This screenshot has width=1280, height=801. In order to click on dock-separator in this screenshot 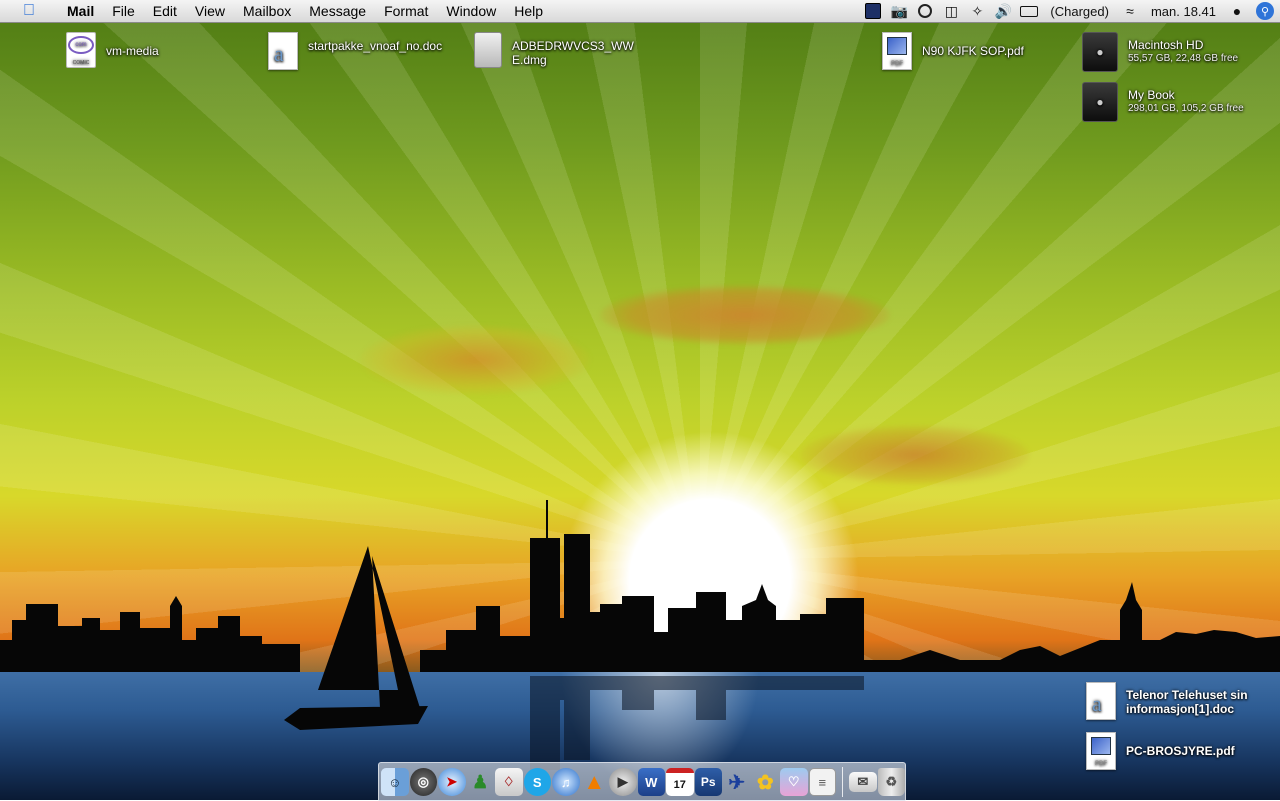, I will do `click(843, 782)`.